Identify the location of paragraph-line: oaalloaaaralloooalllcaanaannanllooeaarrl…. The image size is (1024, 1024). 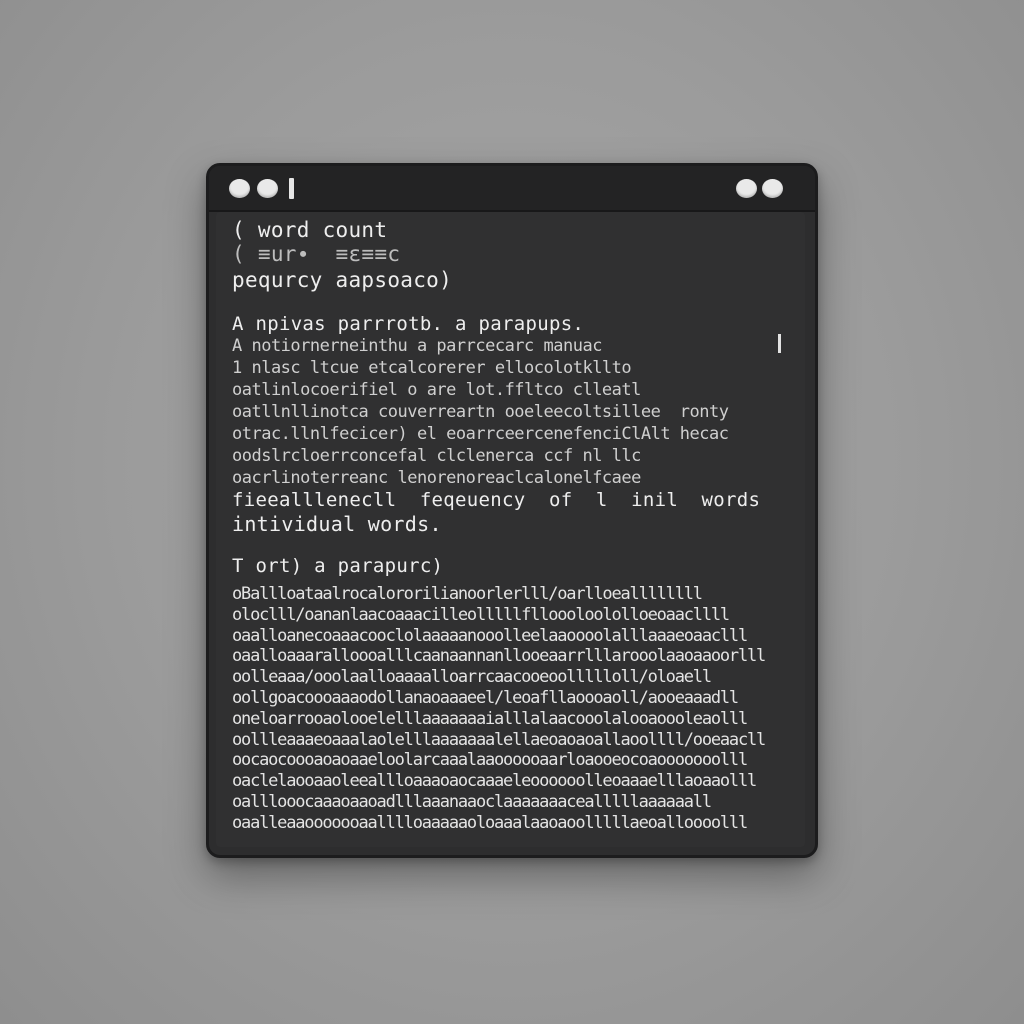
(499, 656).